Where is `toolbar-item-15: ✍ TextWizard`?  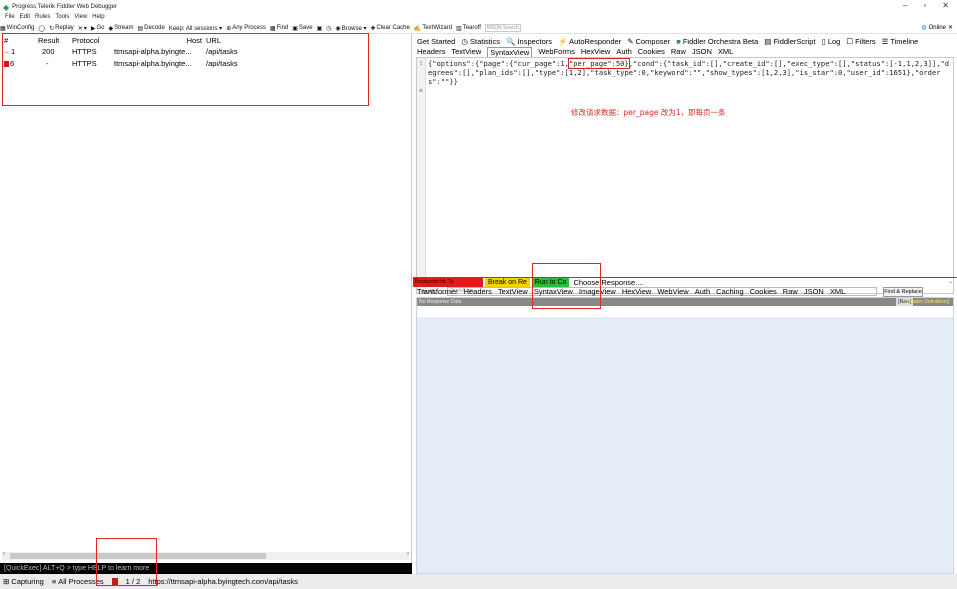
toolbar-item-15: ✍ TextWizard is located at coordinates (433, 28).